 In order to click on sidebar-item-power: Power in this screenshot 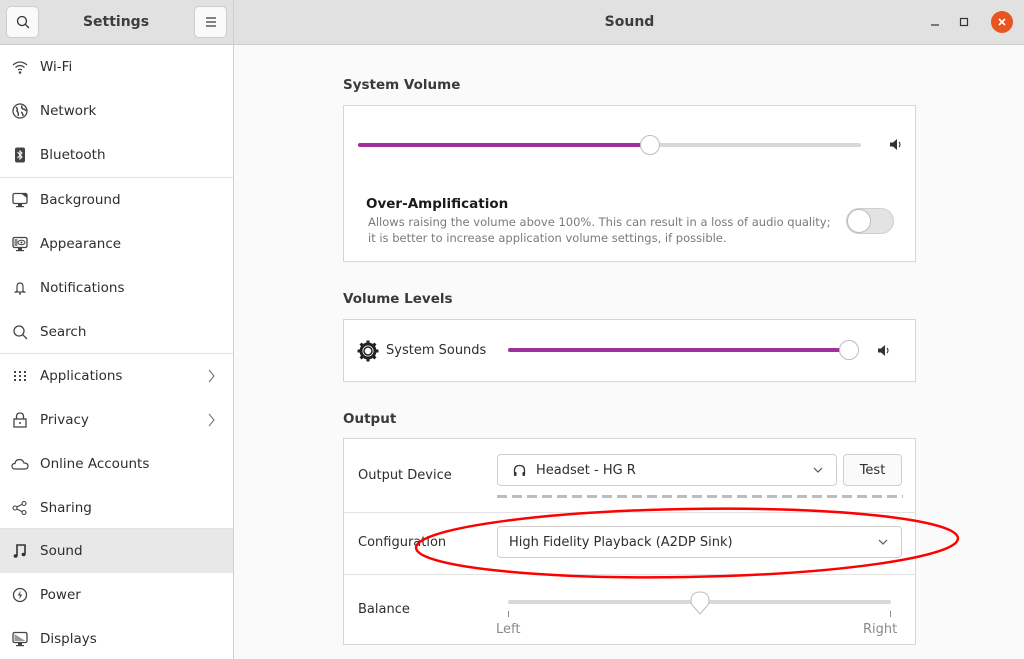, I will do `click(116, 595)`.